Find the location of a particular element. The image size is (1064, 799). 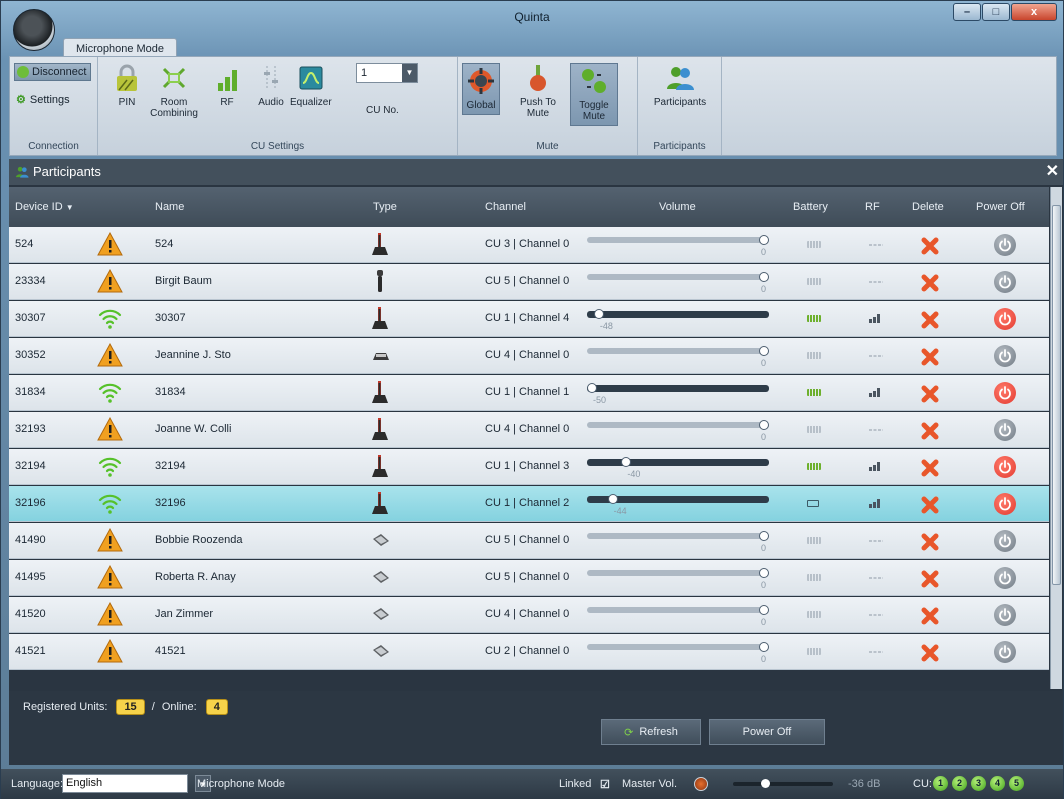

disconnect-button: Disconnect is located at coordinates (53, 72).